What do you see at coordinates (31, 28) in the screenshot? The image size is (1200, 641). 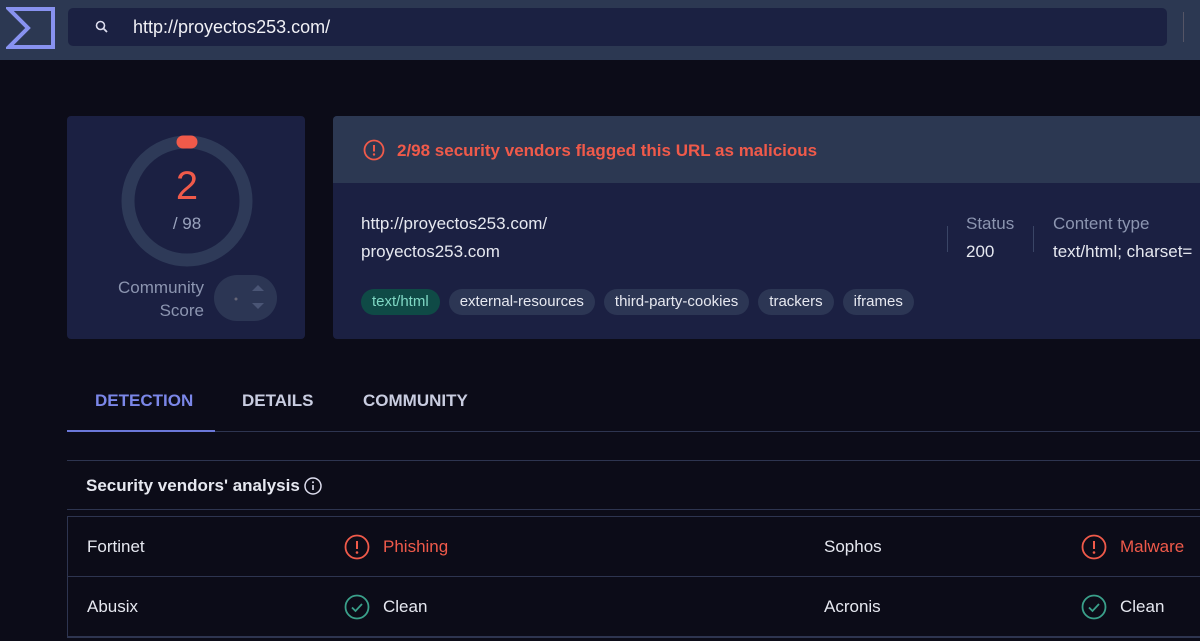 I see `virustotal-logo-icon` at bounding box center [31, 28].